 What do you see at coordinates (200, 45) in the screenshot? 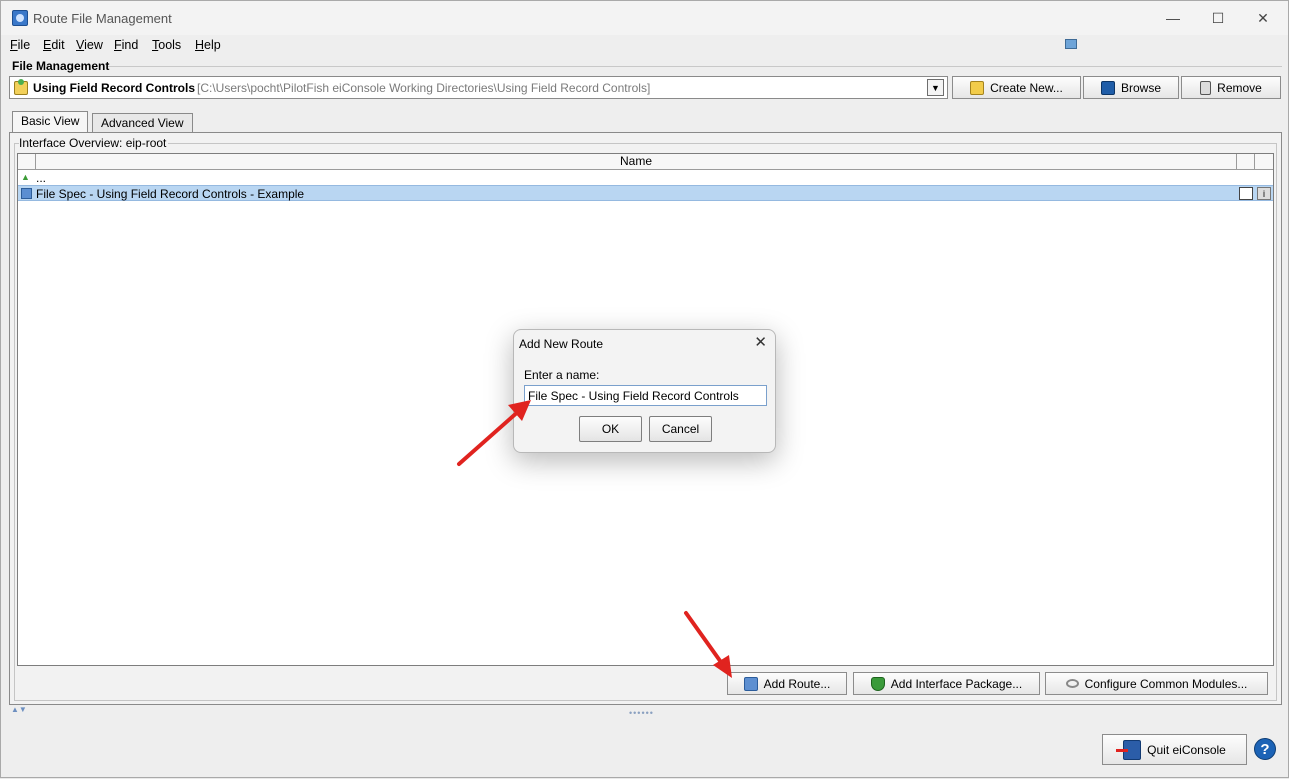
I see `menu-help-mnemonic: H` at bounding box center [200, 45].